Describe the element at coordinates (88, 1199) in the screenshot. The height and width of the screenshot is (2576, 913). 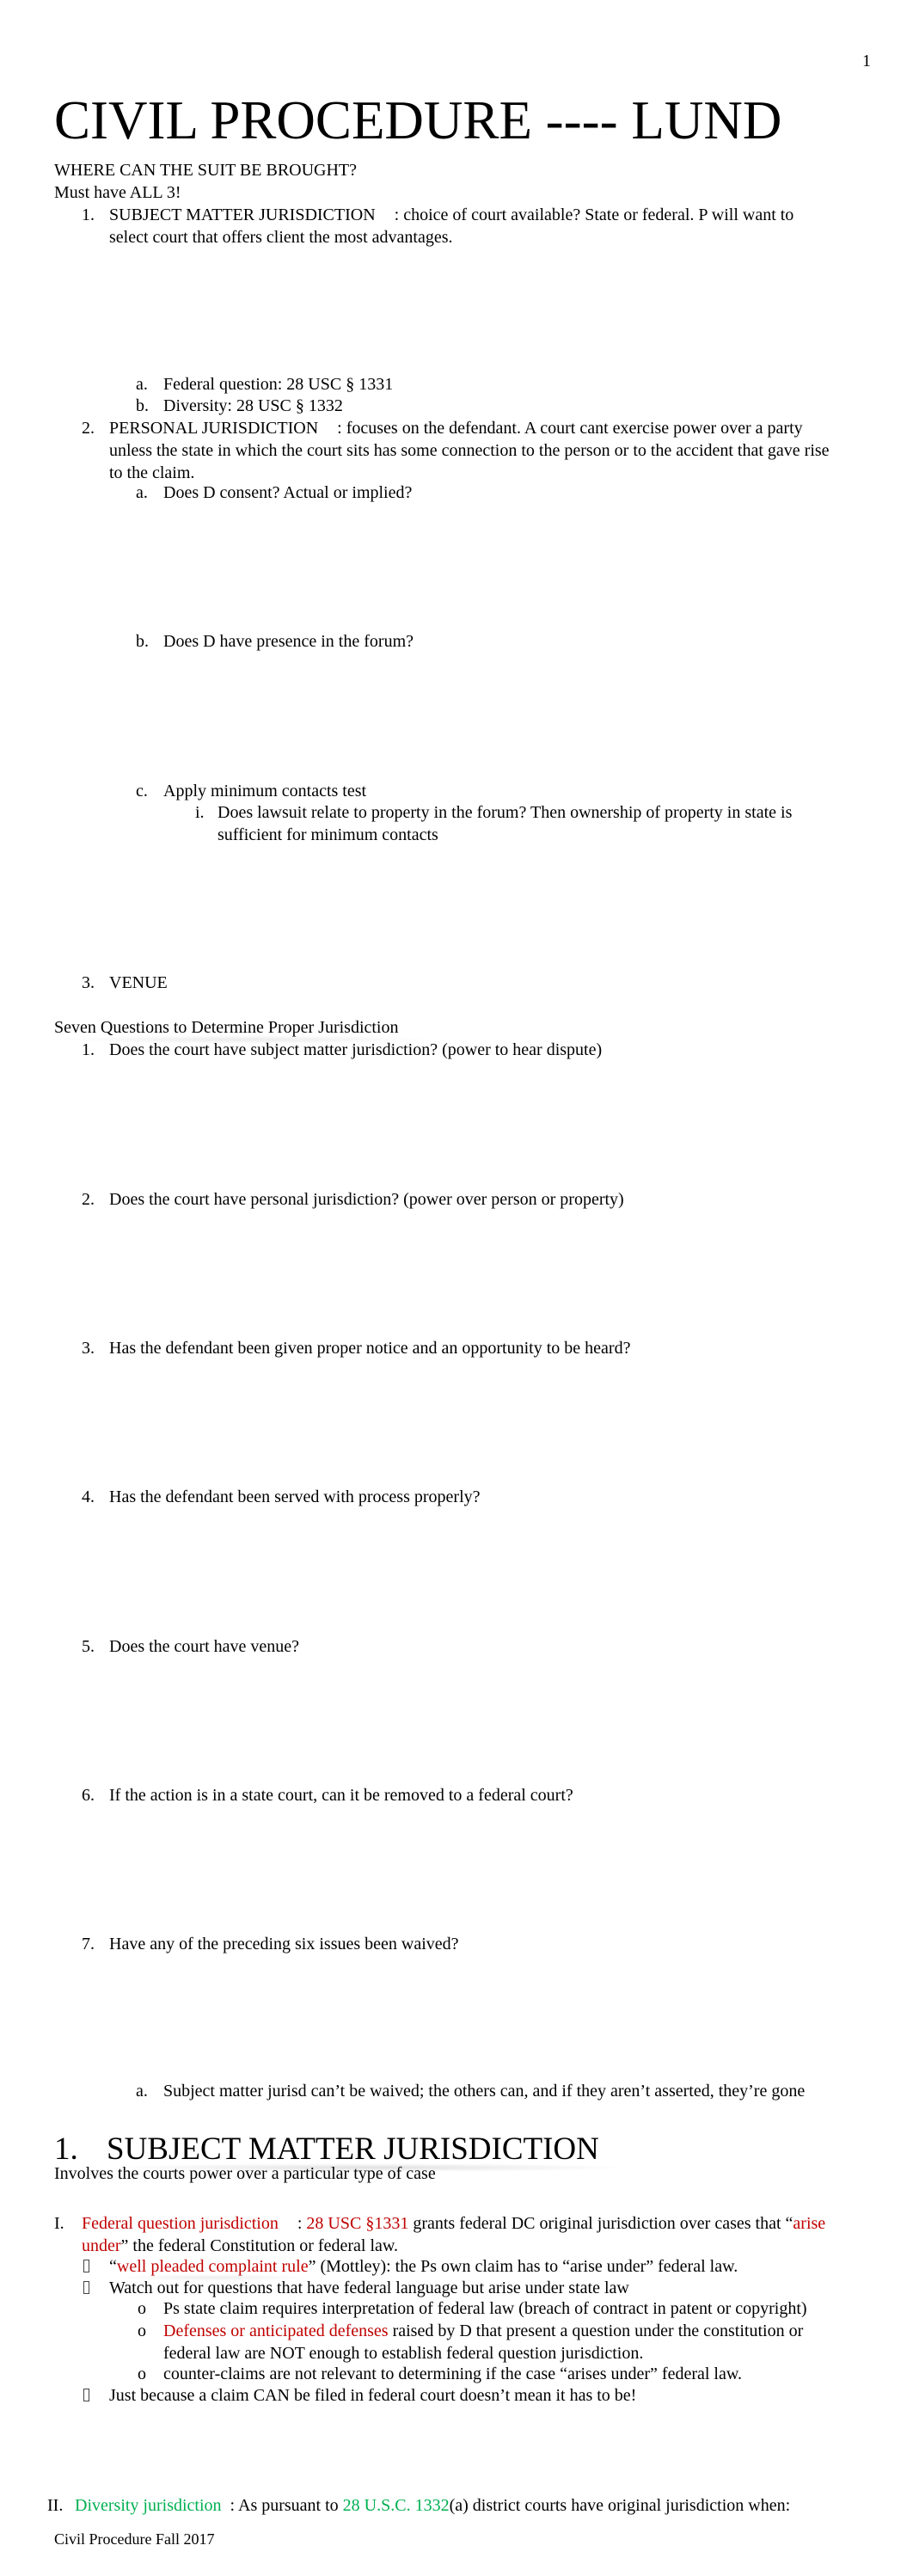
I see `question-number: 2.` at that location.